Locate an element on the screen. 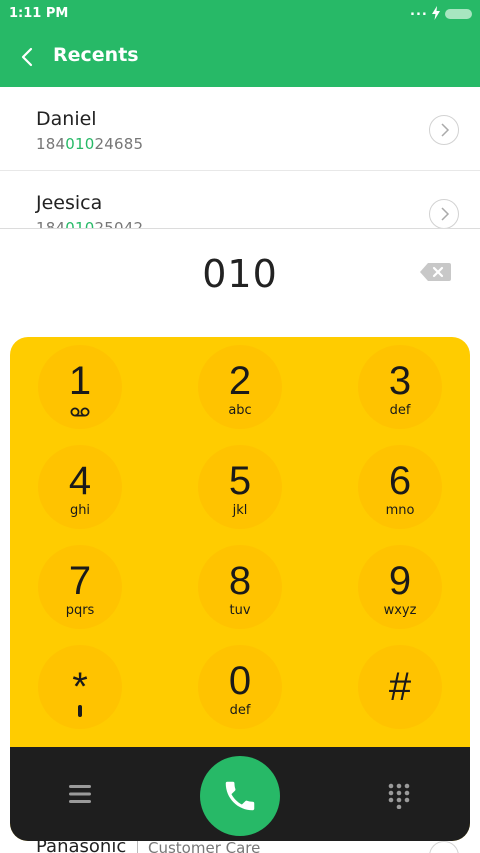 This screenshot has height=853, width=480. pause-mark is located at coordinates (80, 711).